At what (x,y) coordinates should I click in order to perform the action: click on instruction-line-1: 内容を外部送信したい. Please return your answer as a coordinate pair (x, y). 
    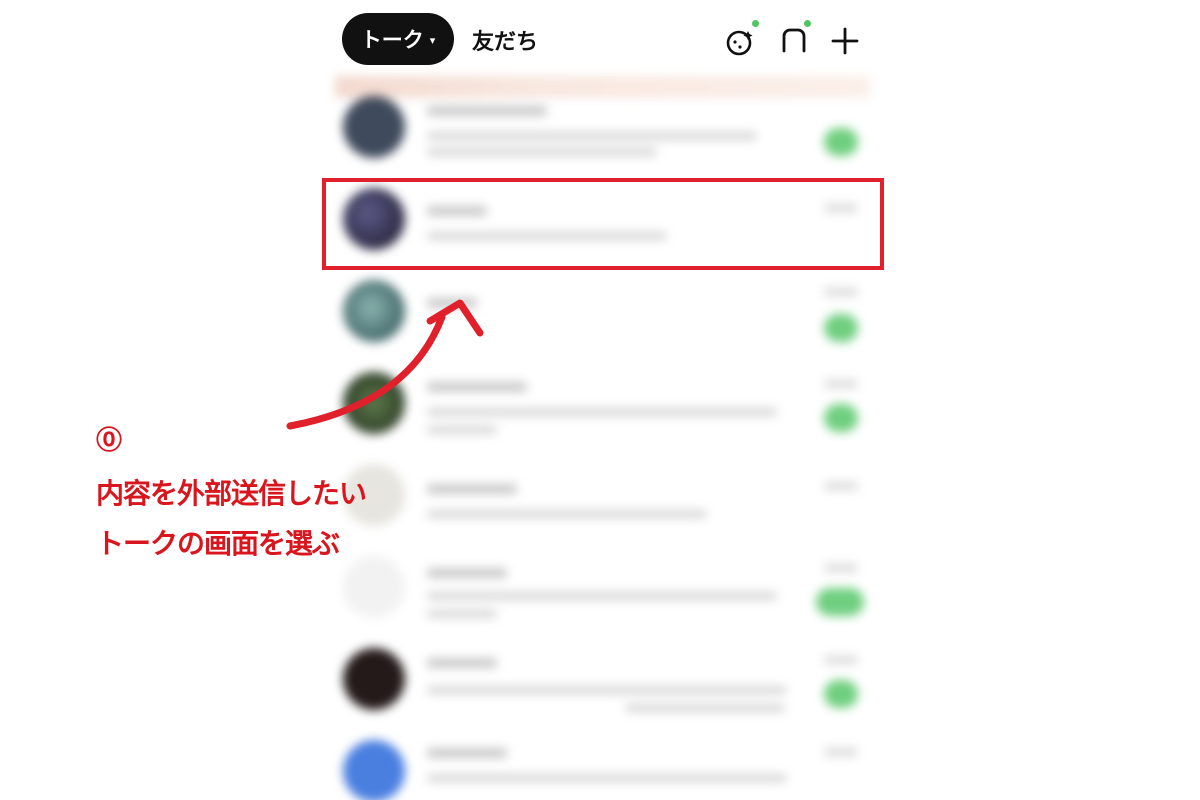
    Looking at the image, I should click on (231, 493).